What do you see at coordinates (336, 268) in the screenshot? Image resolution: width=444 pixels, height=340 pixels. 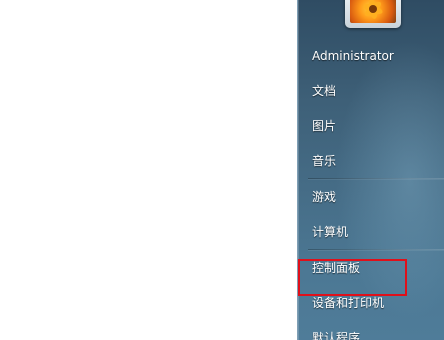 I see `menu-item-label: 控制面板` at bounding box center [336, 268].